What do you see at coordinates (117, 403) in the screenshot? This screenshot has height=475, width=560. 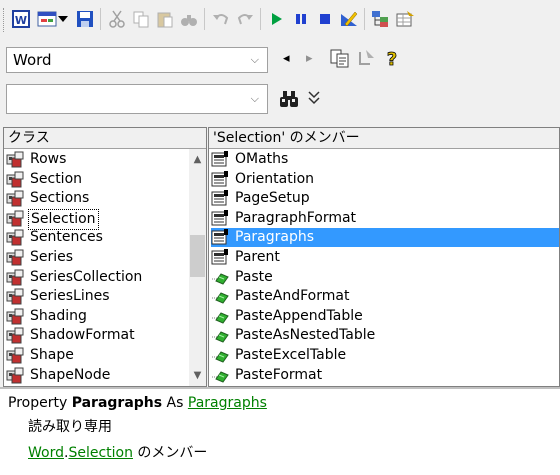 I see `details-member-name: Paragraphs` at bounding box center [117, 403].